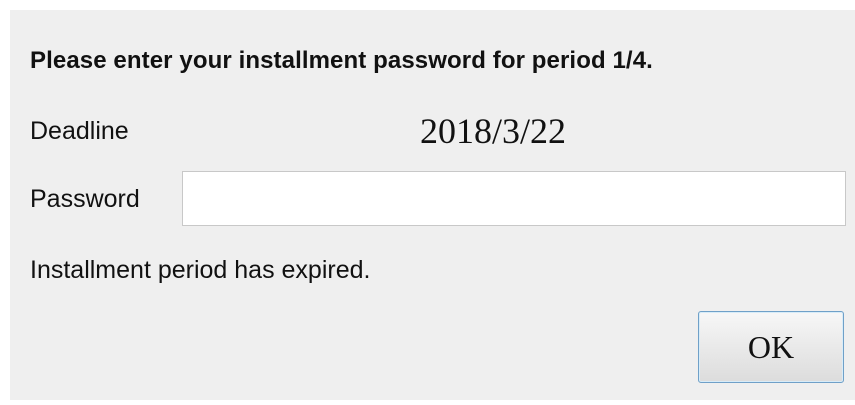 This screenshot has height=405, width=855. Describe the element at coordinates (493, 131) in the screenshot. I see `deadline-value: 2018/3/22` at that location.